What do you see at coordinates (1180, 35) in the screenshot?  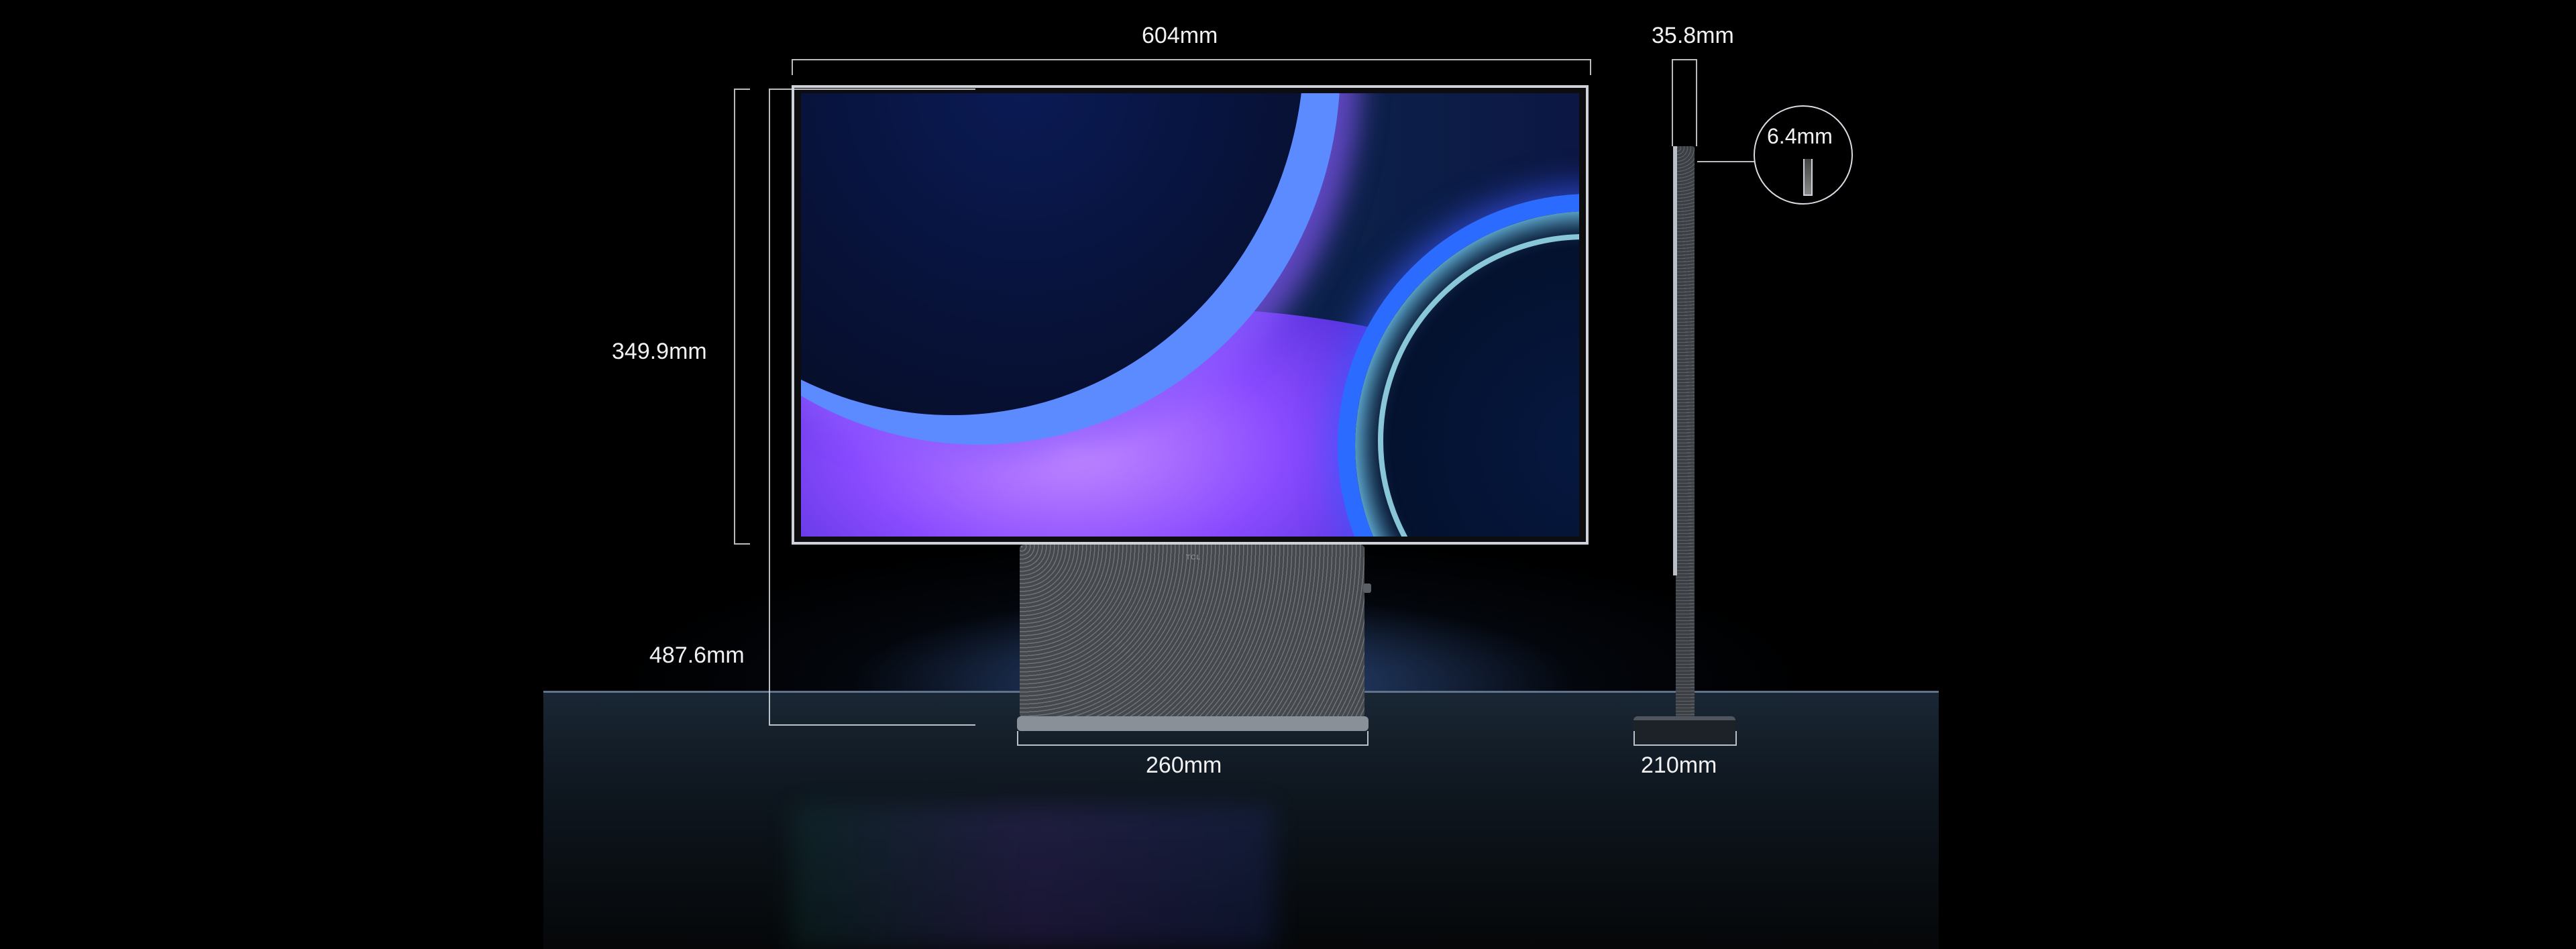 I see `dim-label-width: 604mm` at bounding box center [1180, 35].